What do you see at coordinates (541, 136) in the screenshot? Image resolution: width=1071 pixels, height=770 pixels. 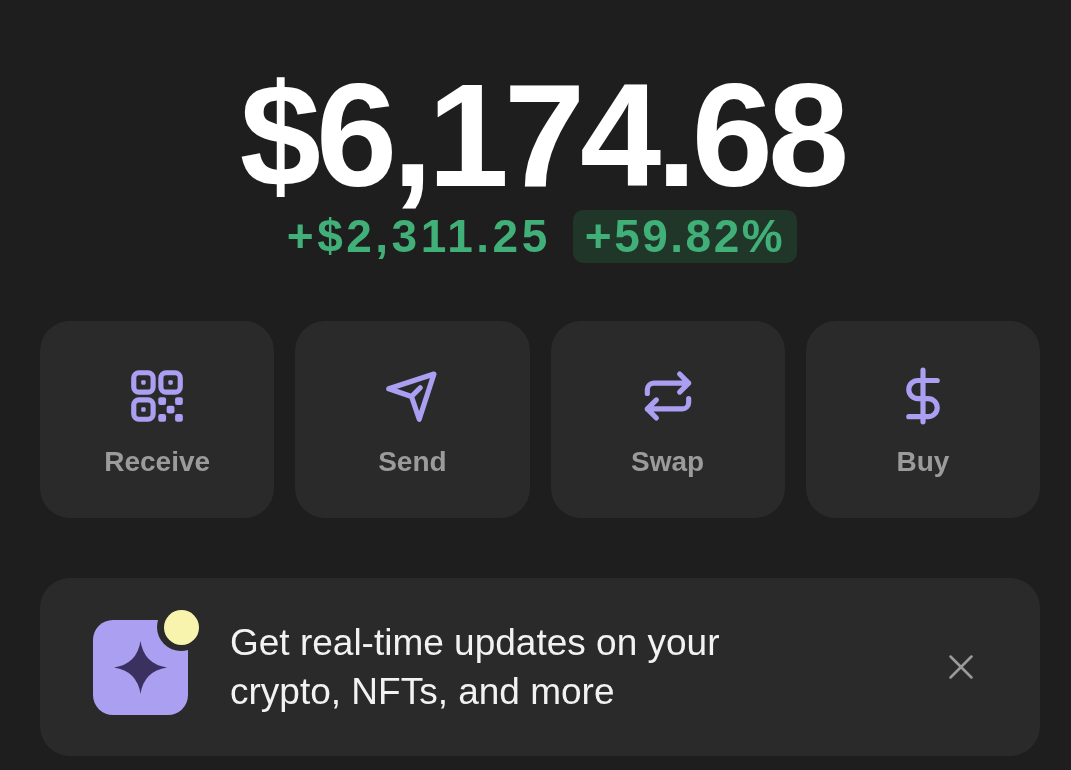 I see `balance-amount: $6,174.68` at bounding box center [541, 136].